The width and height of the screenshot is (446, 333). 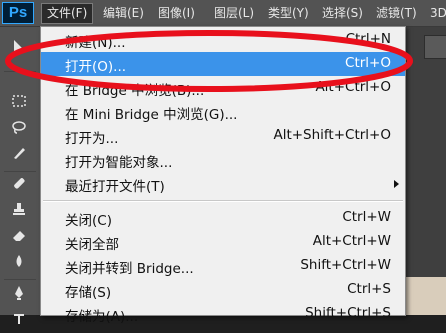 I want to click on menu-item-shortcut: Ctrl+O, so click(x=368, y=63).